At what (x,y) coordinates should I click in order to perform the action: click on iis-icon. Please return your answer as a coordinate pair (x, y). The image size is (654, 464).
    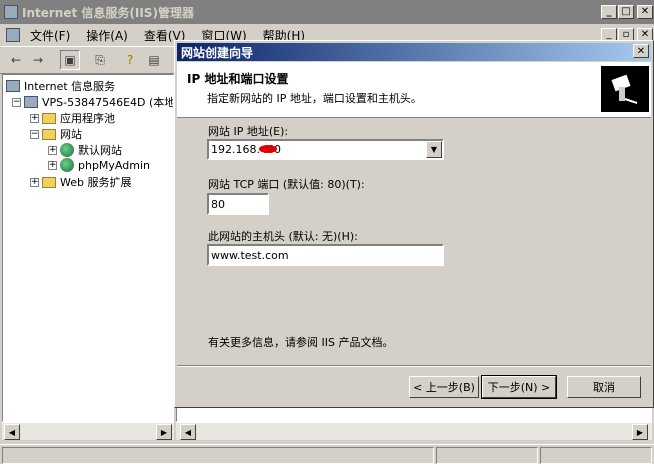
    Looking at the image, I should click on (13, 86).